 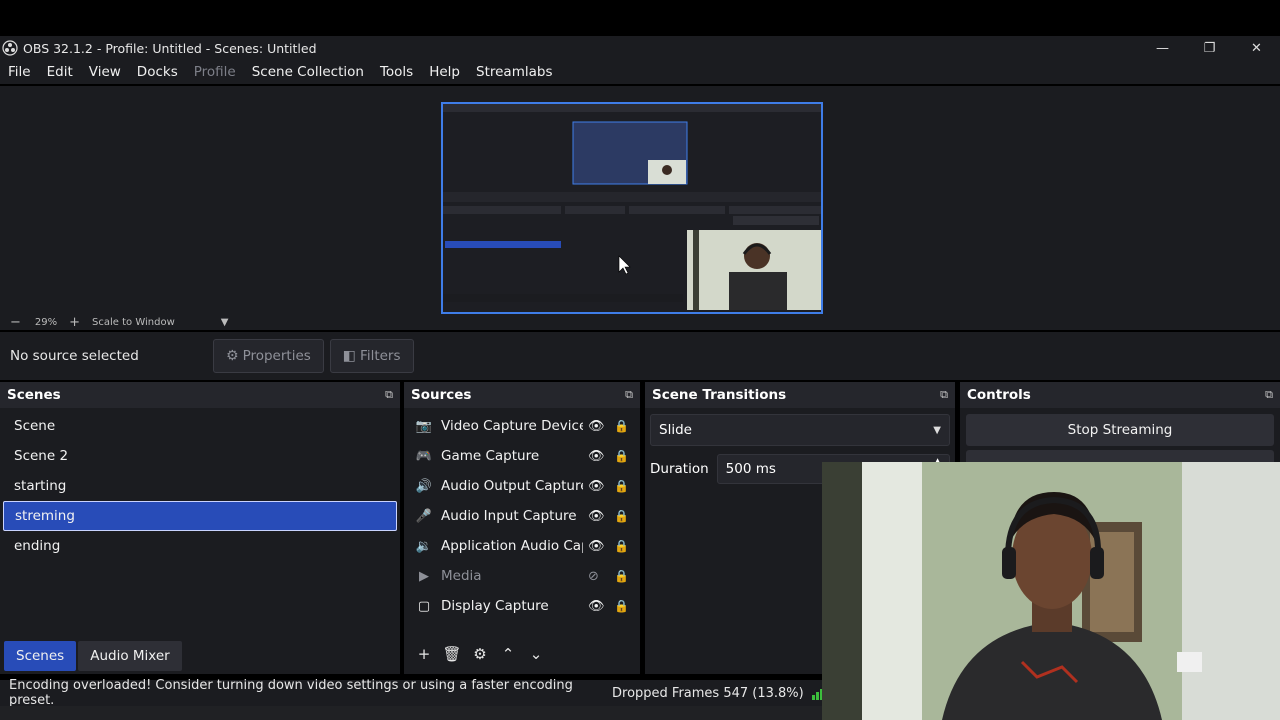 I want to click on source-item: 🎤 Audio Input Capture 👁 🔒, so click(x=522, y=516).